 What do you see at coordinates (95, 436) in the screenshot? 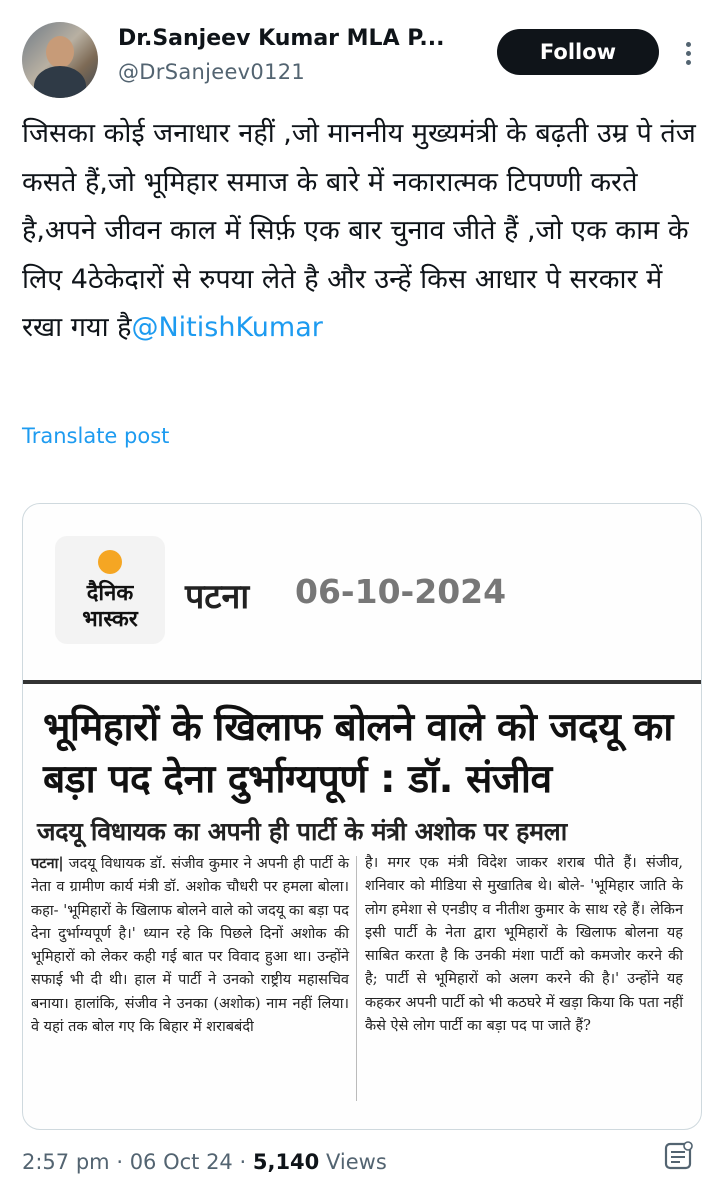
I see `translate-post-link: Translate post` at bounding box center [95, 436].